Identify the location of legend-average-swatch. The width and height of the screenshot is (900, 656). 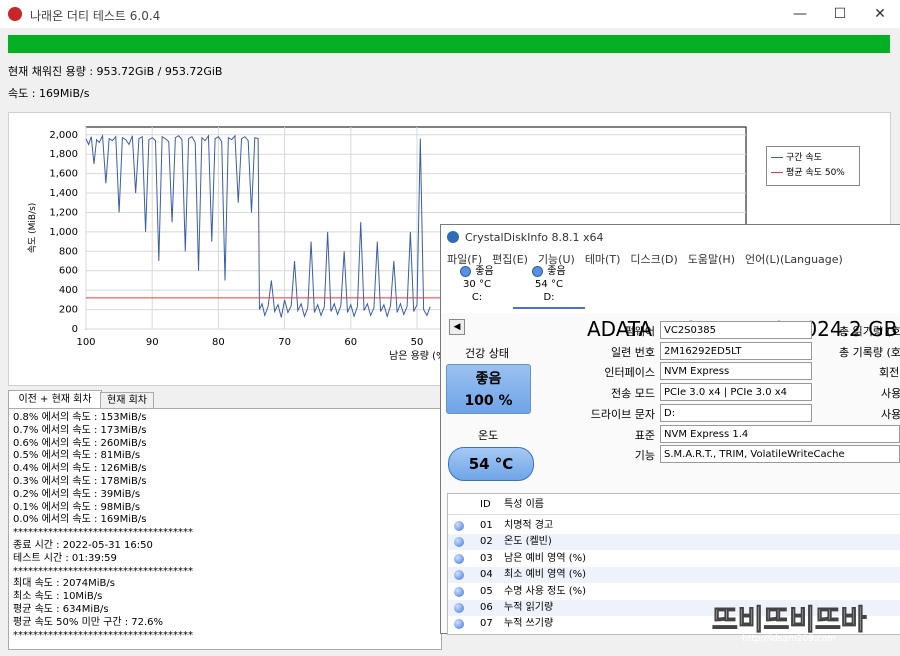
(777, 172).